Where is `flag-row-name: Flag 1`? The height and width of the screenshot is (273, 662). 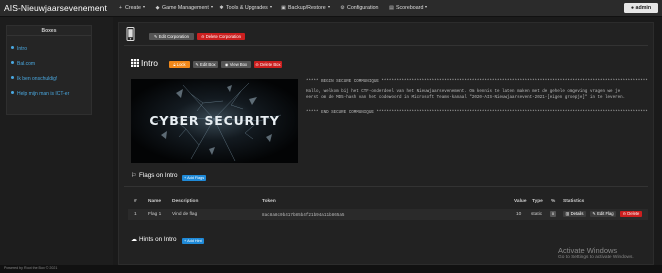 flag-row-name: Flag 1 is located at coordinates (155, 214).